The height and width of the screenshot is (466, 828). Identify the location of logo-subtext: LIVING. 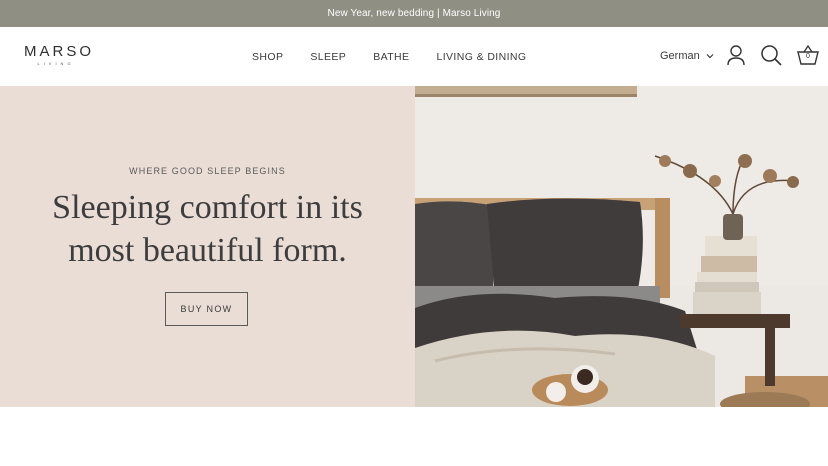
(56, 63).